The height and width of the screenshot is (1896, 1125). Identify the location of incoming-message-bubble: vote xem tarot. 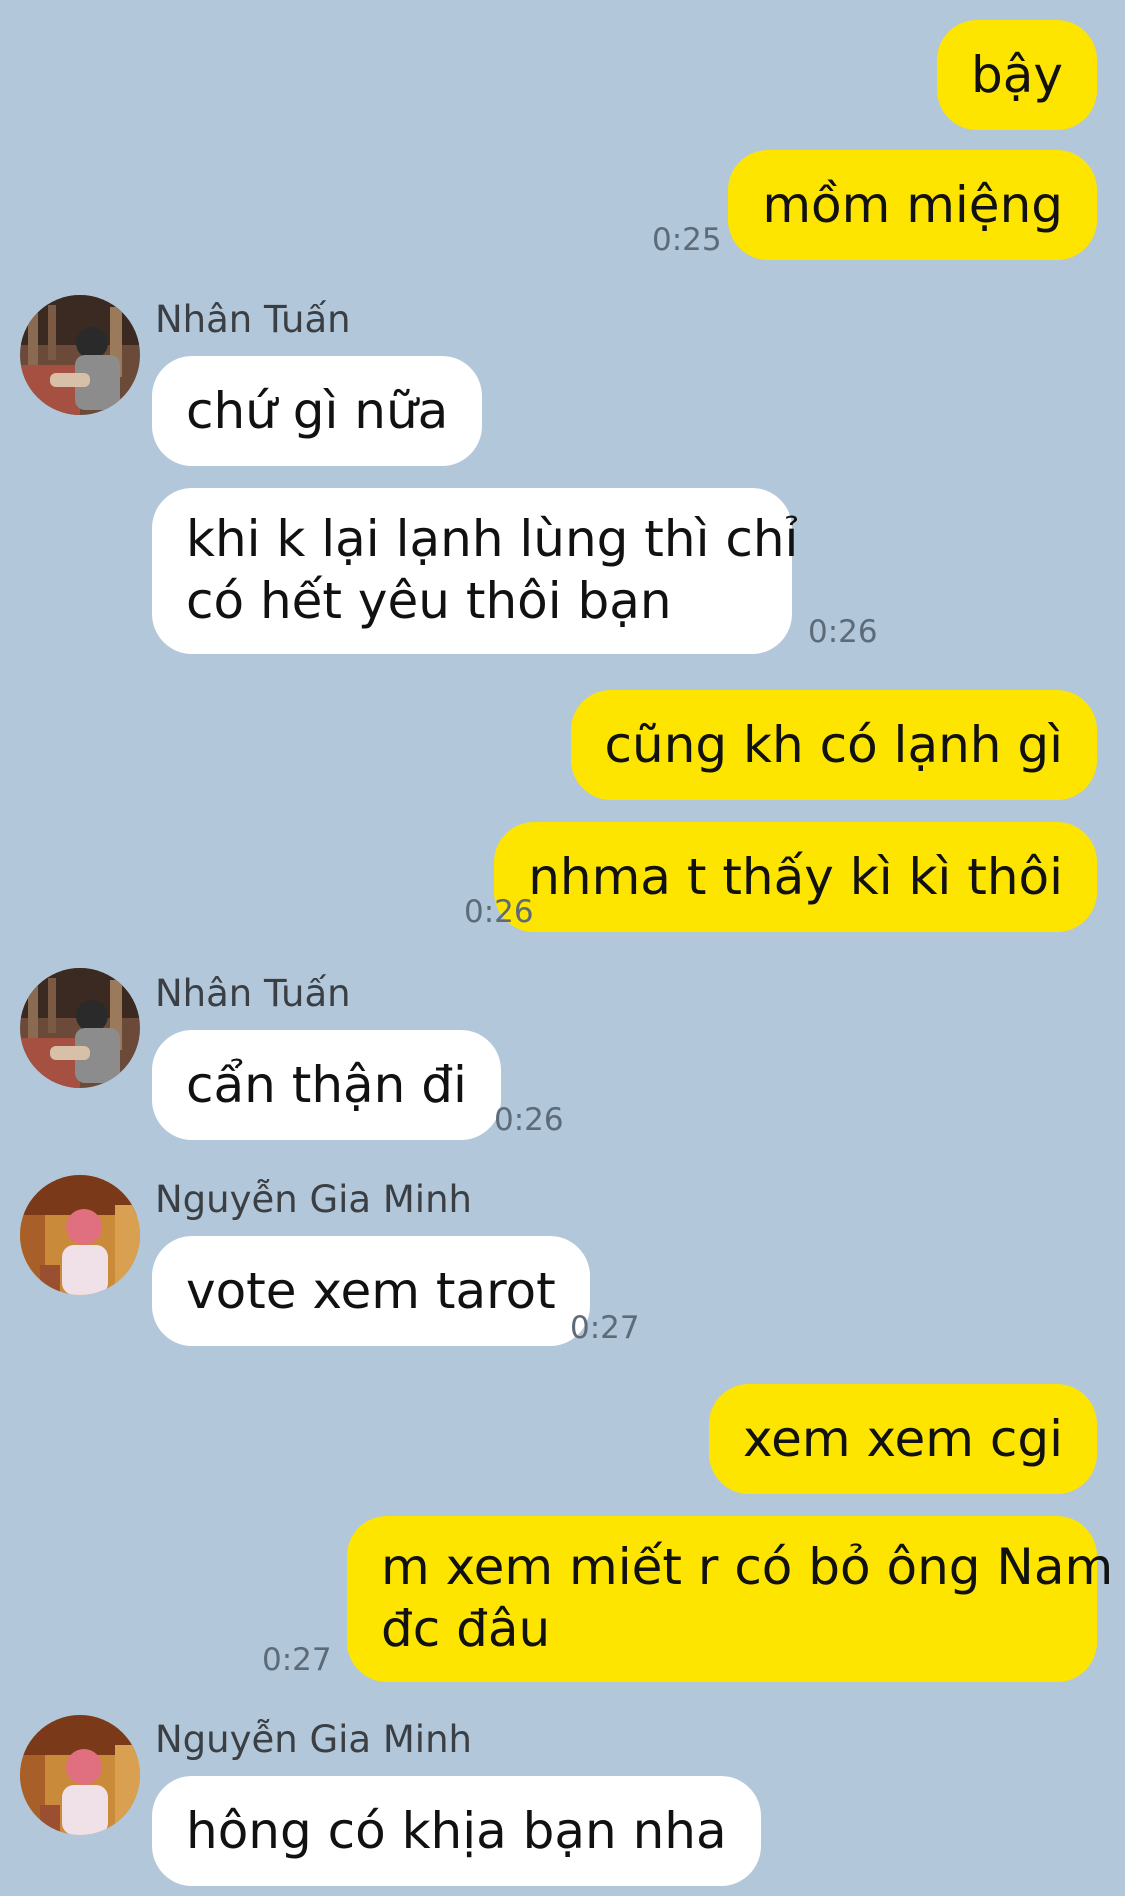
(371, 1291).